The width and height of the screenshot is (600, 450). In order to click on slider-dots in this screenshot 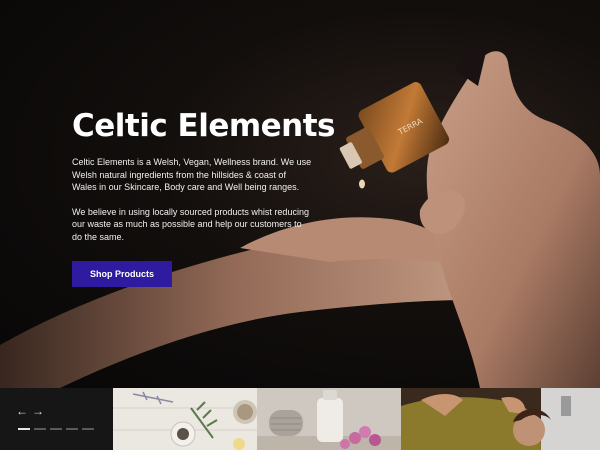, I will do `click(56, 429)`.